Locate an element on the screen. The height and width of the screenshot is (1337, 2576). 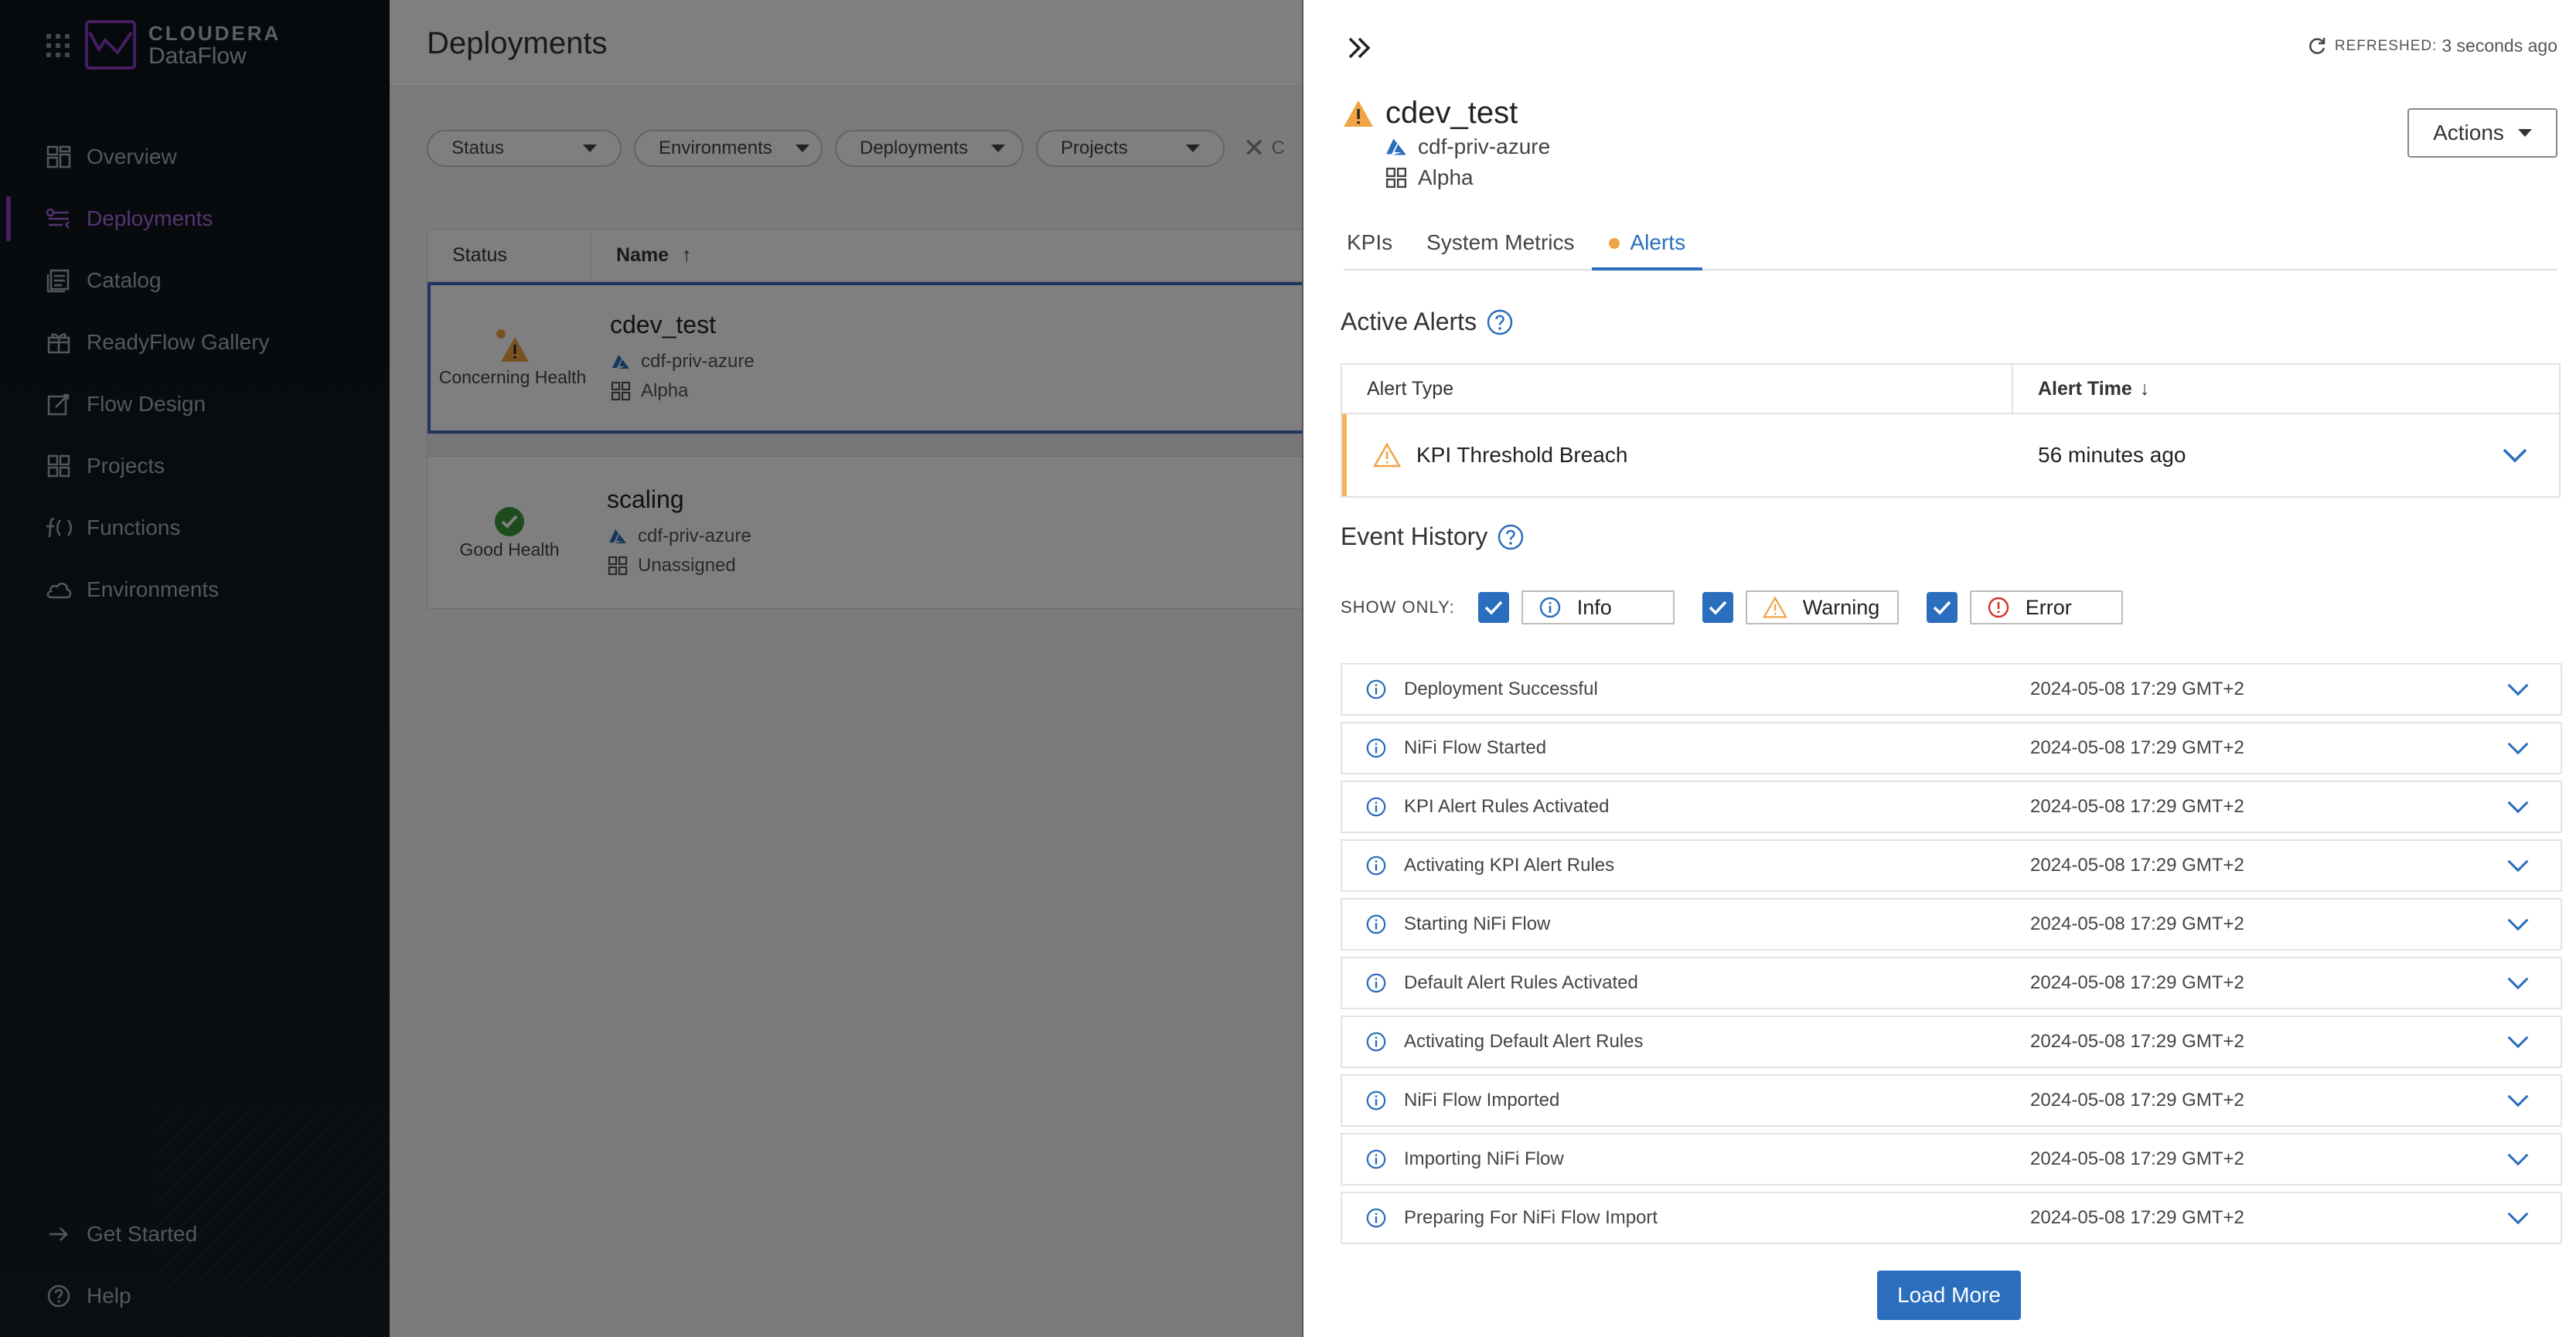
event-title: Activating KPI Alert Rules is located at coordinates (1509, 865).